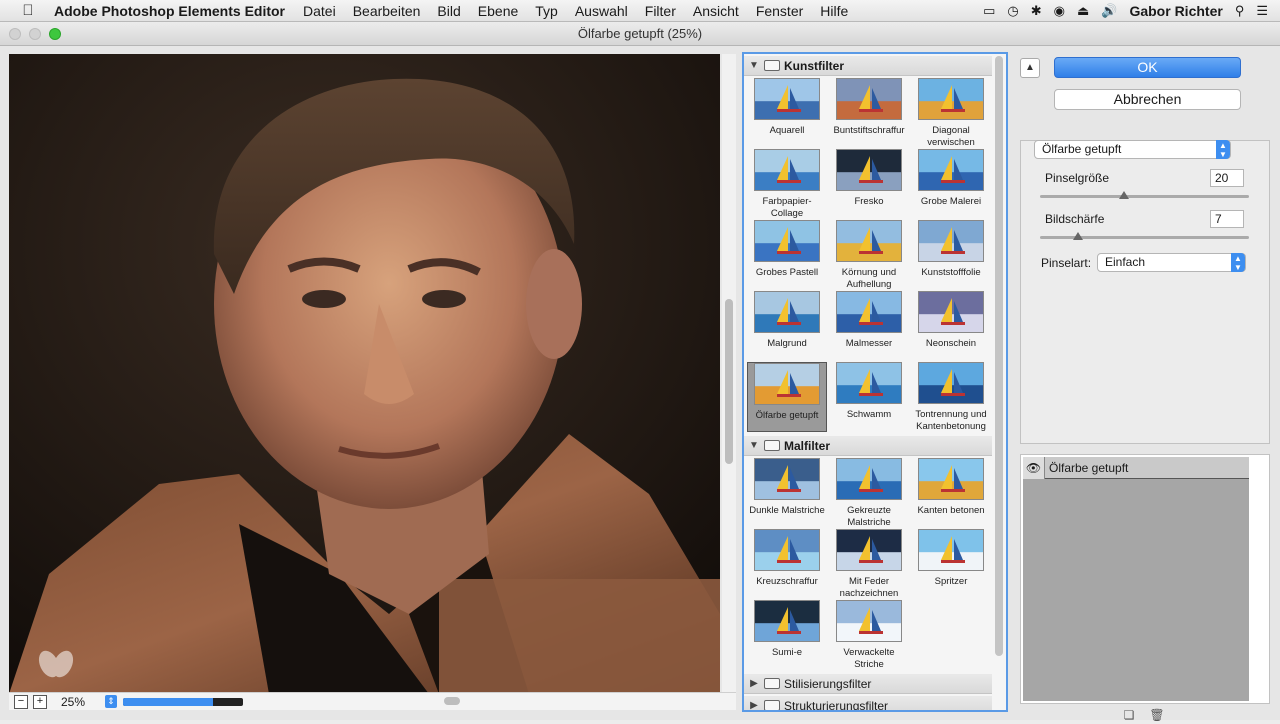 This screenshot has height=724, width=1280. What do you see at coordinates (1171, 262) in the screenshot?
I see `brush-type-select: Einfach ▲ ▼` at bounding box center [1171, 262].